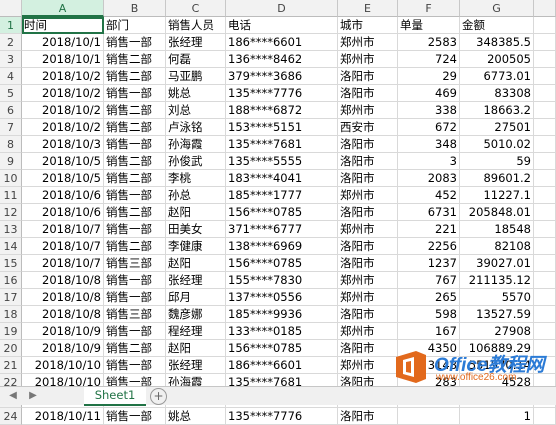  What do you see at coordinates (196, 59) in the screenshot?
I see `data-cell: 何磊` at bounding box center [196, 59].